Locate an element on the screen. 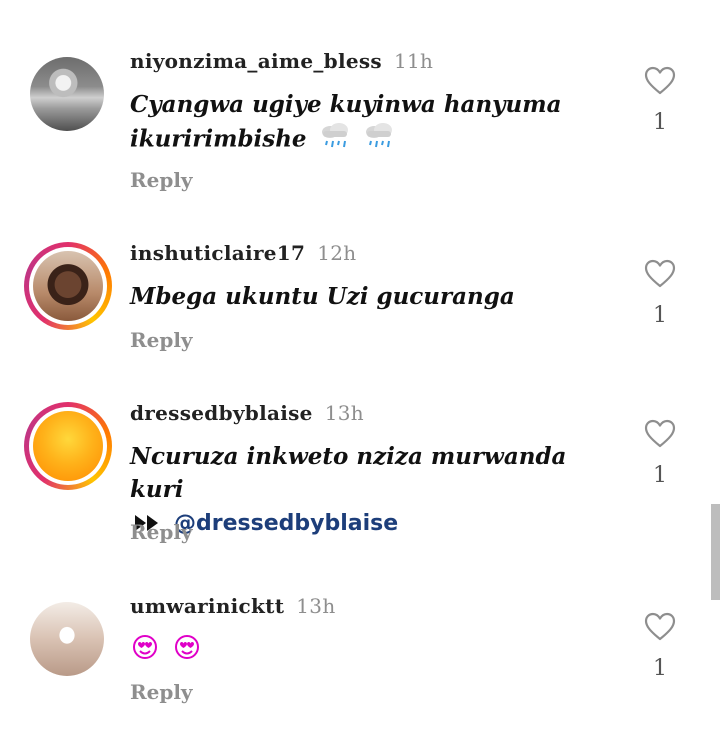 The image size is (720, 749). username-text: umwarinicktt is located at coordinates (207, 606).